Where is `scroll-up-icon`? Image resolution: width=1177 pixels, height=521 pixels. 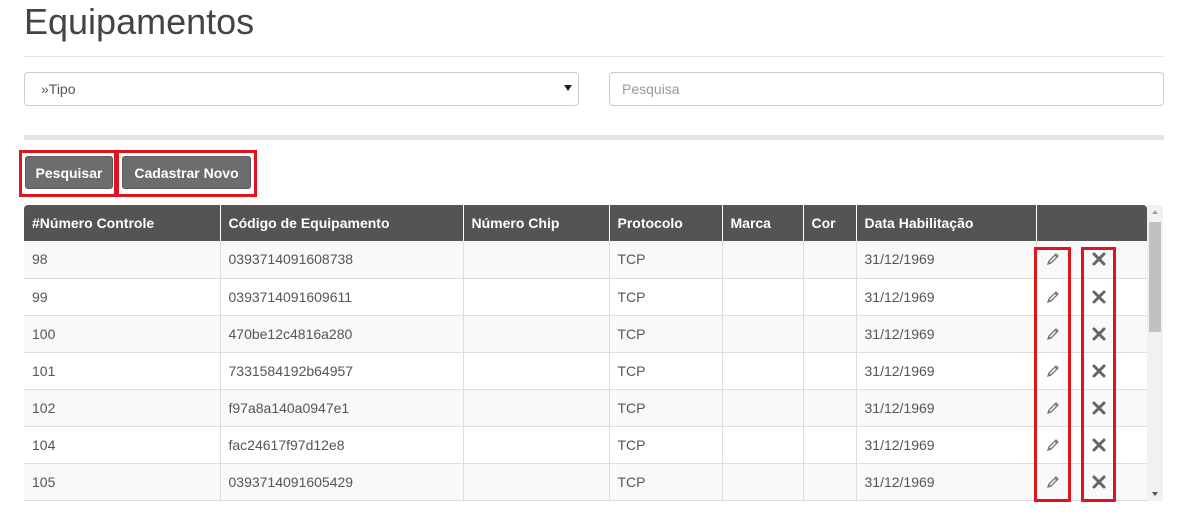
scroll-up-icon is located at coordinates (1155, 212).